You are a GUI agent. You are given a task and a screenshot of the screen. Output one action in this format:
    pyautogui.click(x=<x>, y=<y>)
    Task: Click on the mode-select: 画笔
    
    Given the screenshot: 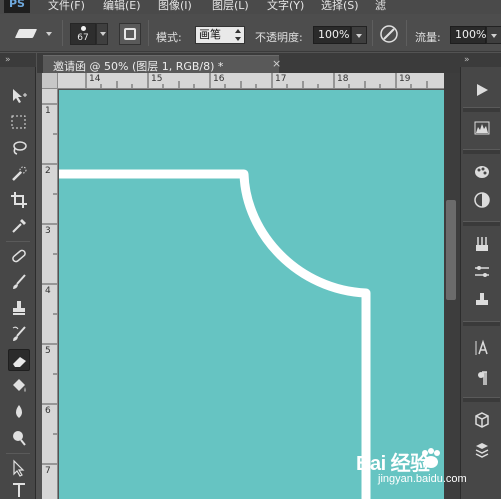 What is the action you would take?
    pyautogui.click(x=220, y=35)
    